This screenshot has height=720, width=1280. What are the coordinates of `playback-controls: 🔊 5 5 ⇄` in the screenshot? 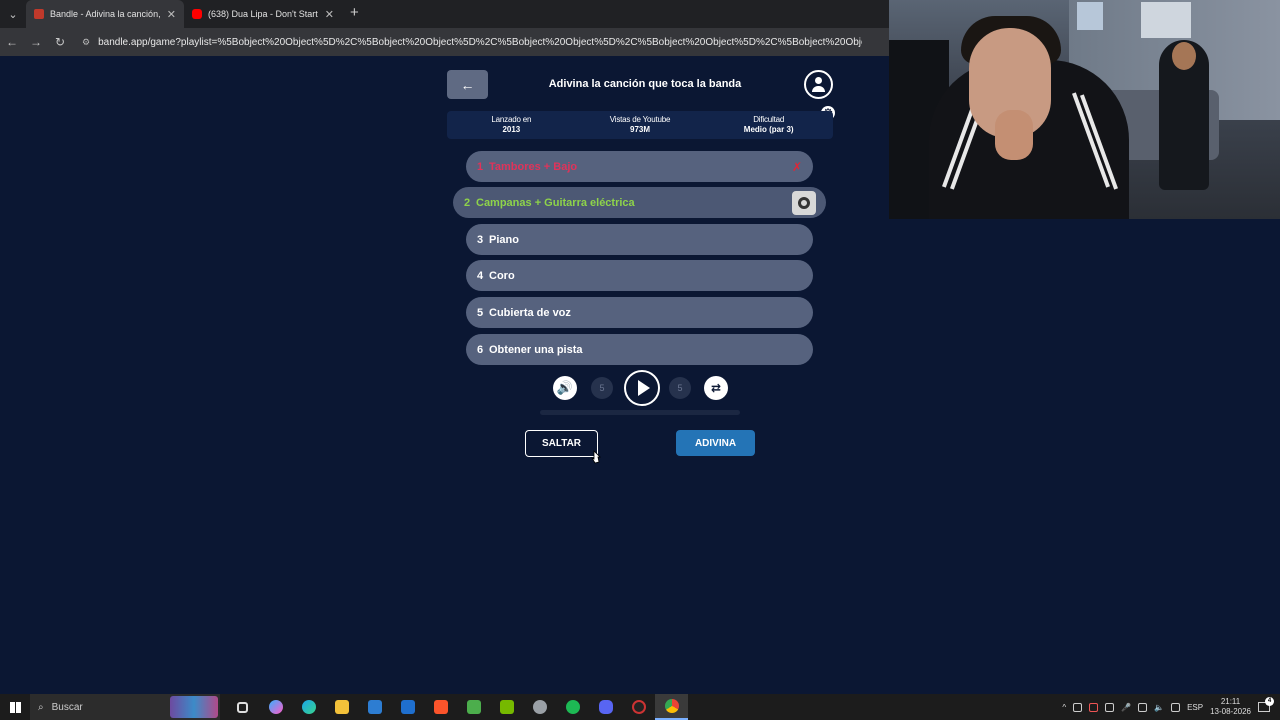 It's located at (643, 388).